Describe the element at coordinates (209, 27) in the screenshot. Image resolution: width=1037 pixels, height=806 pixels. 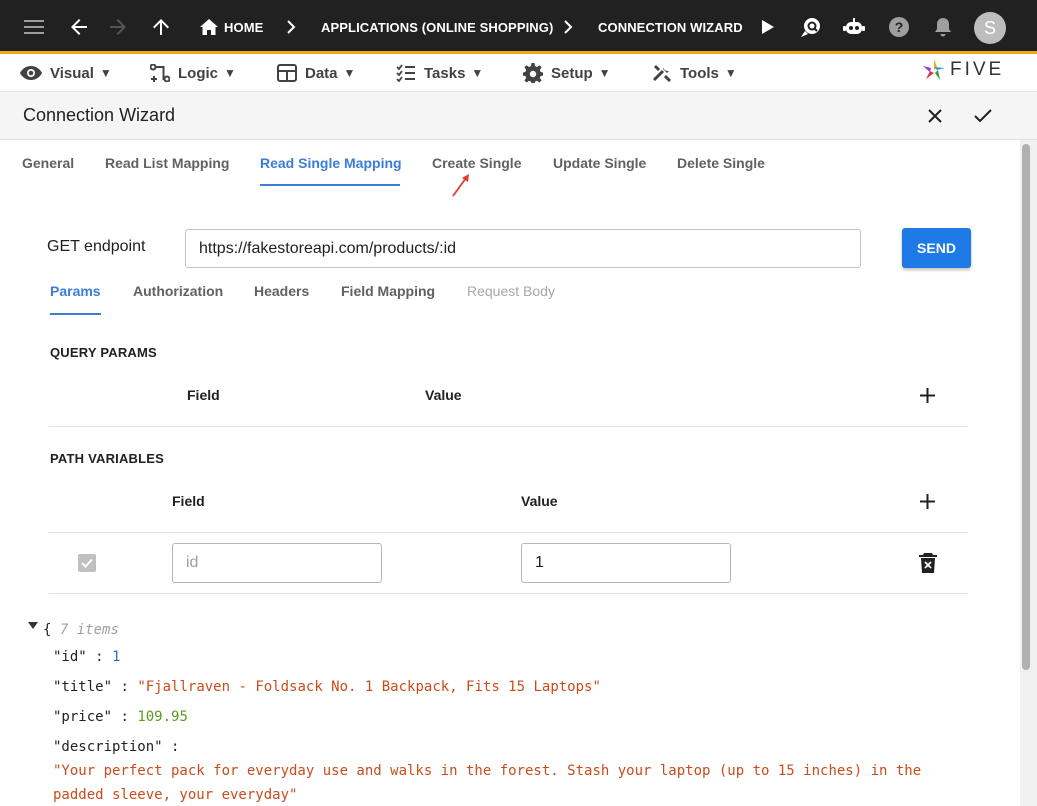
I see `home-icon` at that location.